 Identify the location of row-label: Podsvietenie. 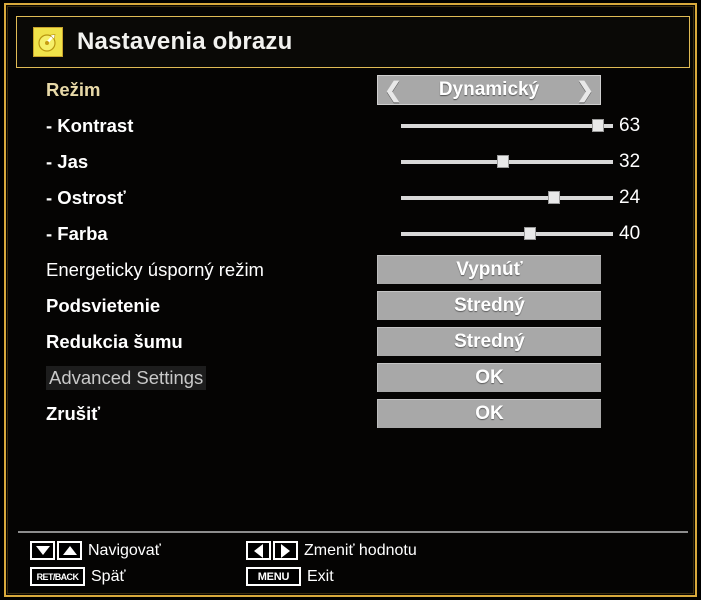
(103, 305).